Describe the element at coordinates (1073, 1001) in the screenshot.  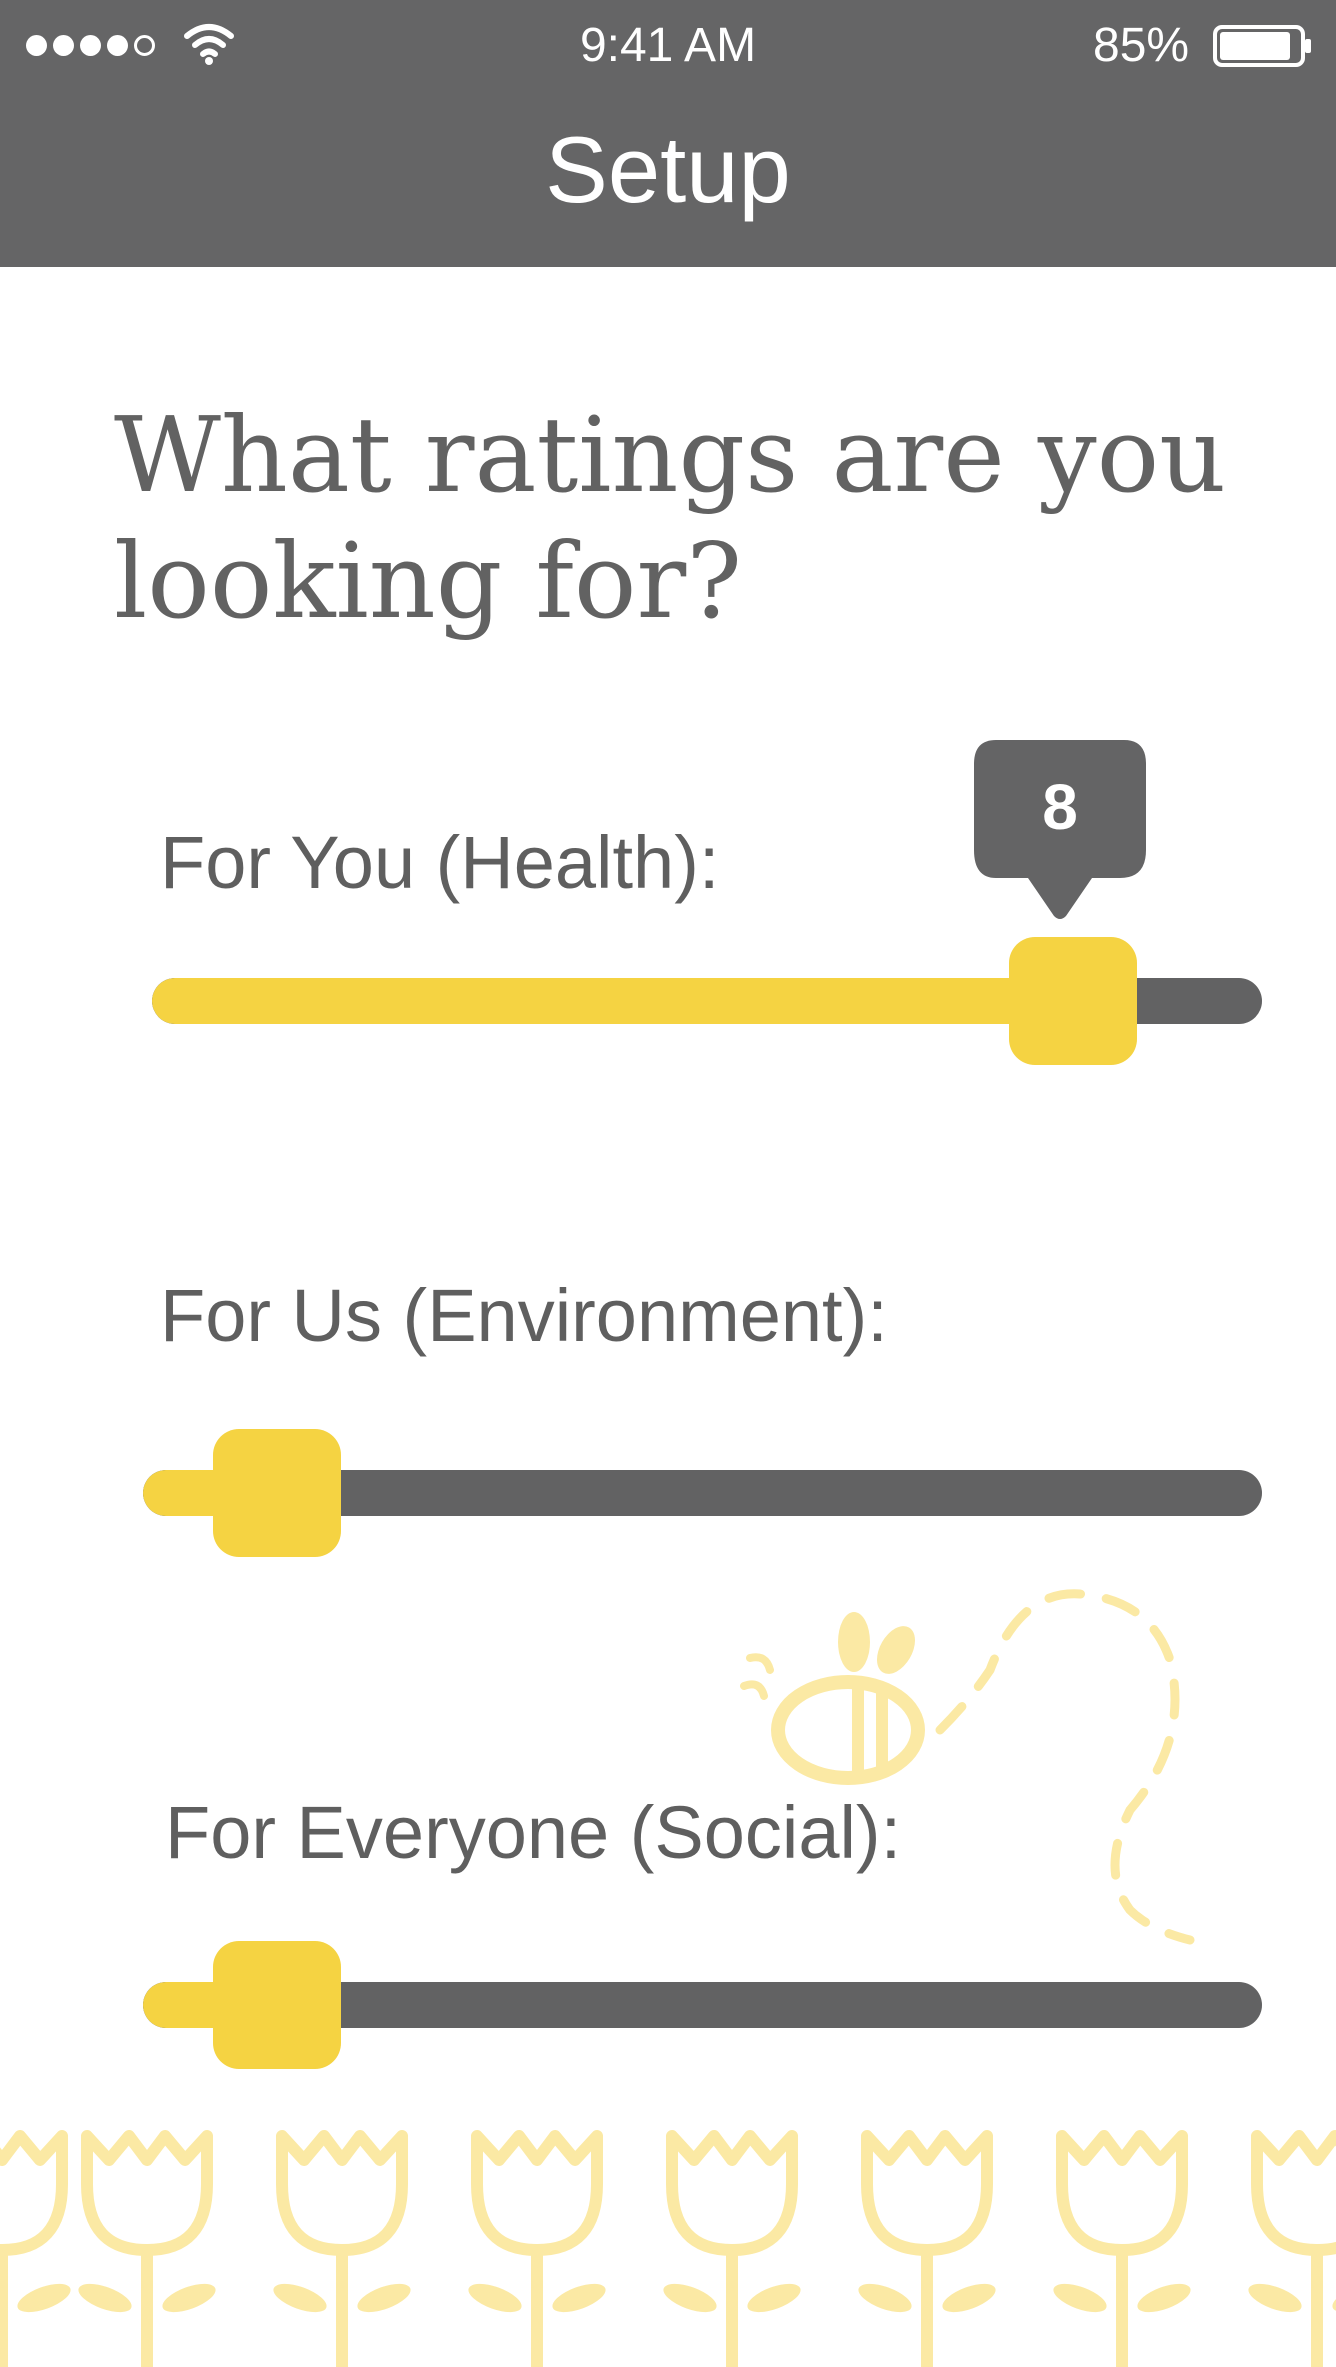
I see `health-slider-thumb` at that location.